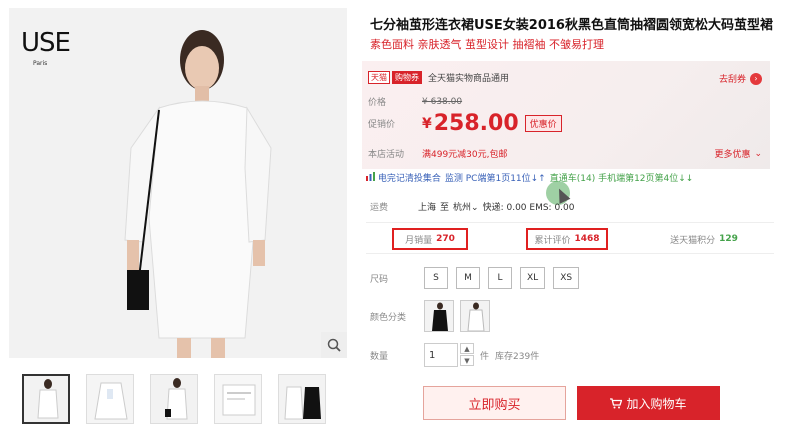 The image size is (803, 442). What do you see at coordinates (528, 208) in the screenshot?
I see `ship-fees: 快递: 0.00 EMS: 0.00` at bounding box center [528, 208].